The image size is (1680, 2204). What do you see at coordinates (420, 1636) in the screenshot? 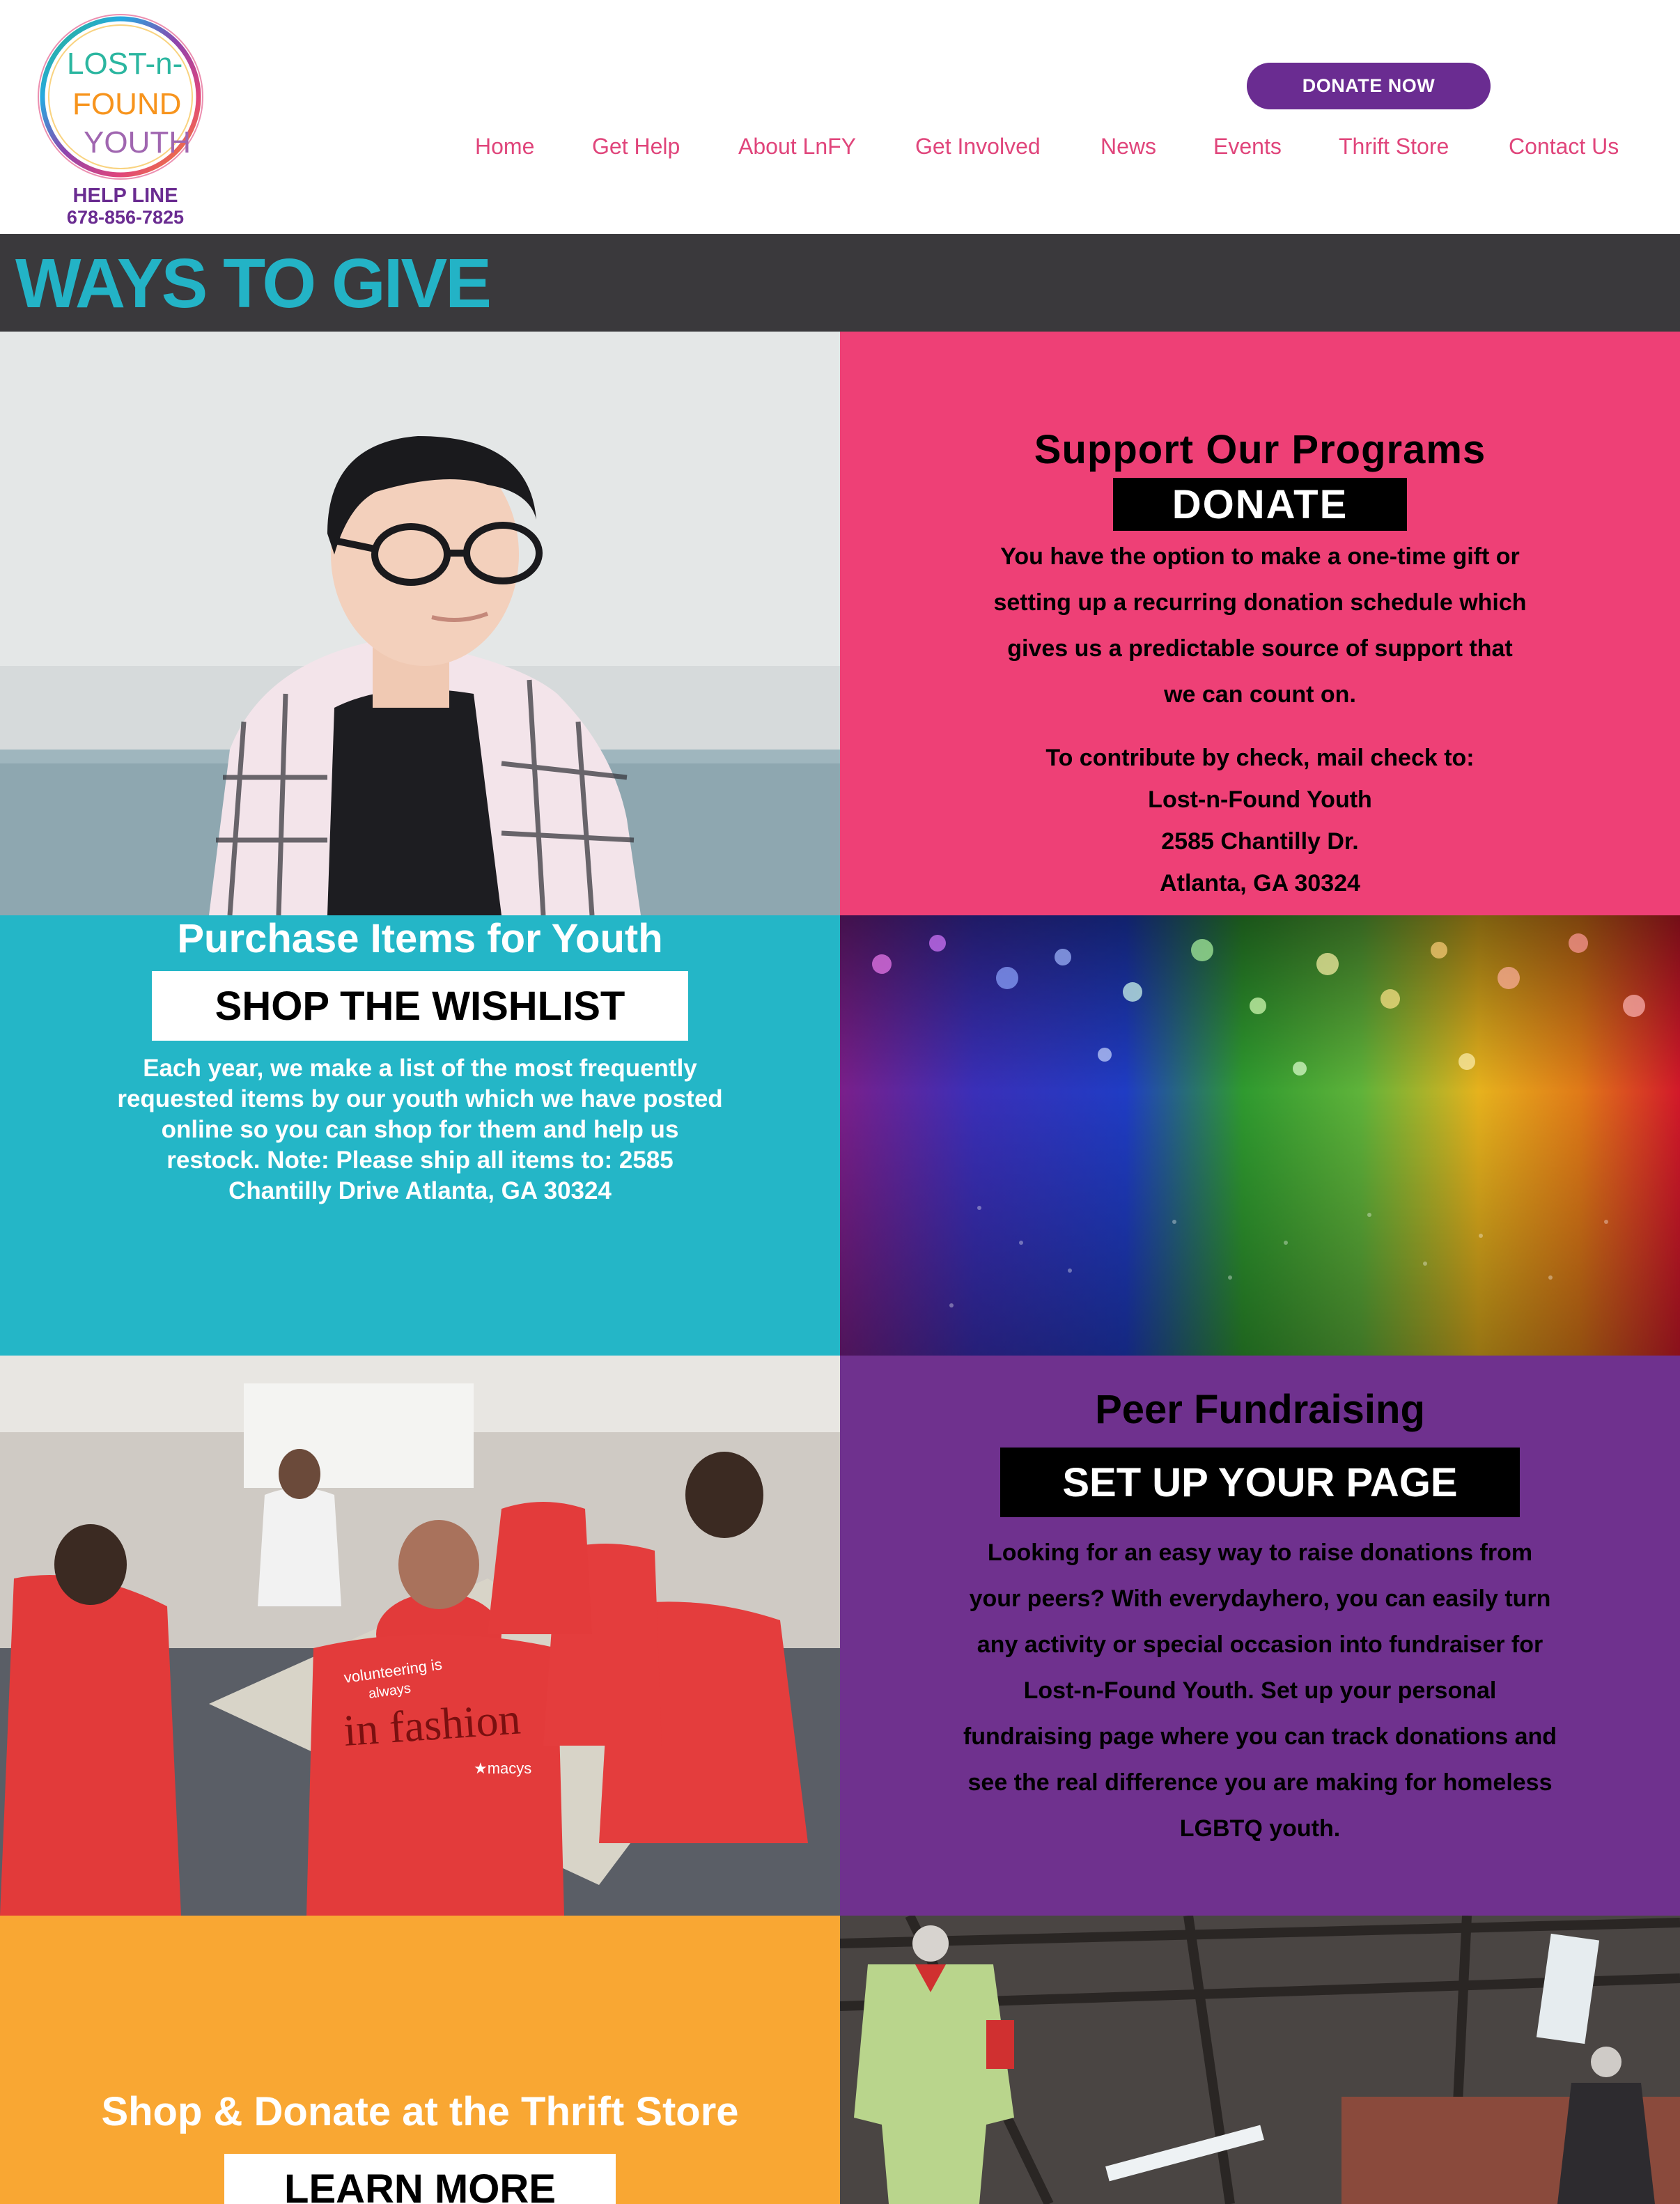
I see `volunteer-meeting-photo: volunteering is always in fashion ★macys` at bounding box center [420, 1636].